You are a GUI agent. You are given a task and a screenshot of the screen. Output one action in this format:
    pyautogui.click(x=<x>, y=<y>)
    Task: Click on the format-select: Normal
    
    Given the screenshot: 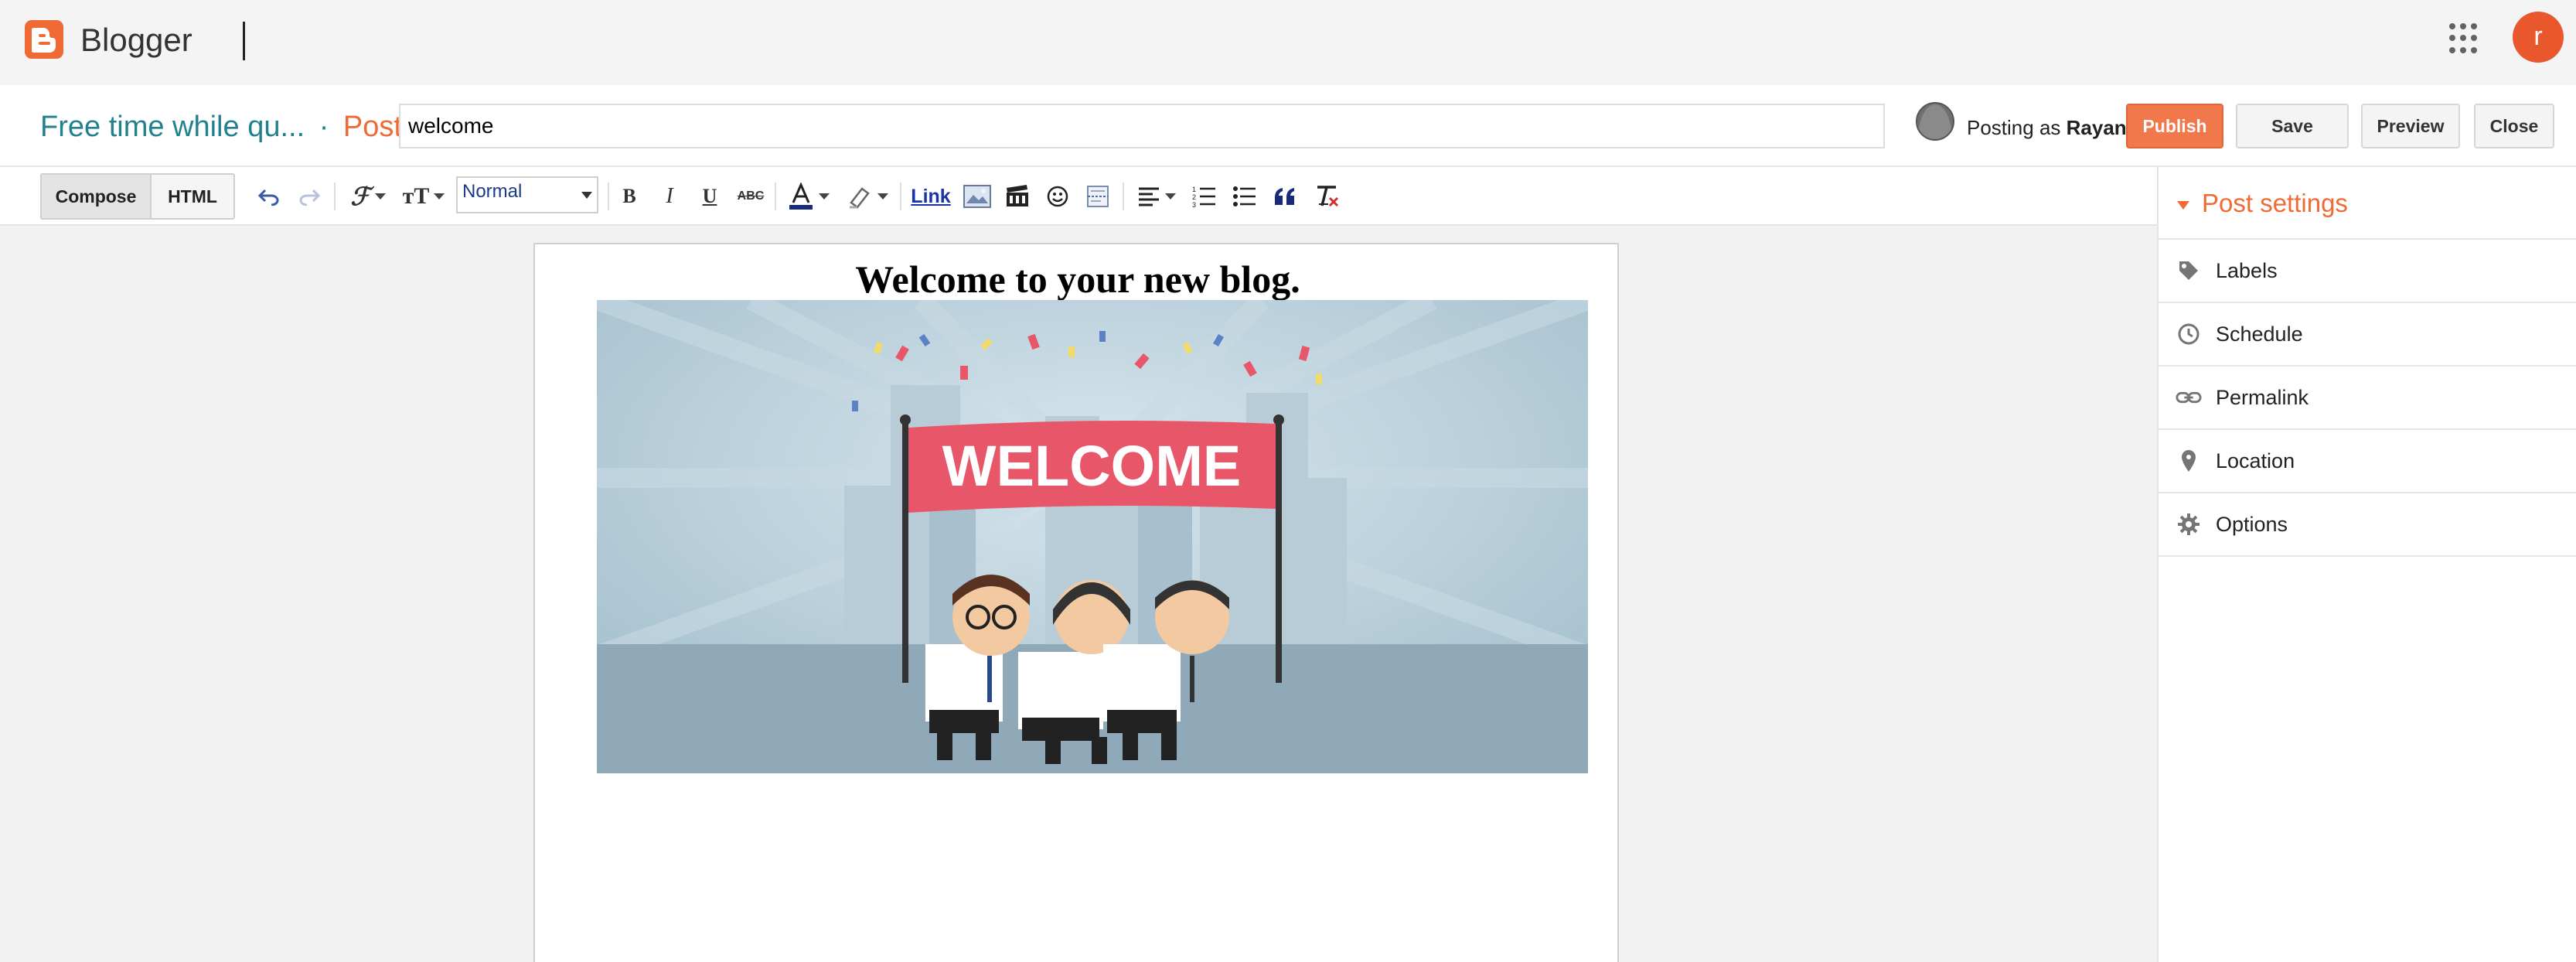 What is the action you would take?
    pyautogui.click(x=527, y=194)
    